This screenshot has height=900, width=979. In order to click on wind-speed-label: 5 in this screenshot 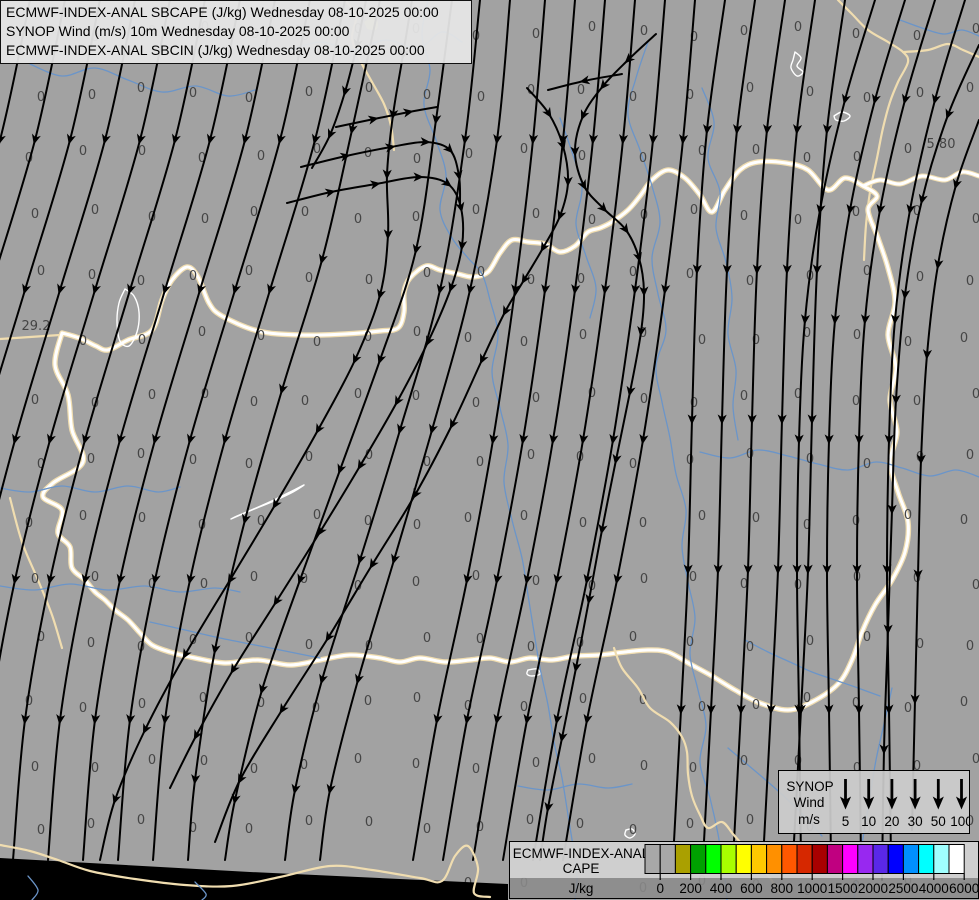, I will do `click(846, 821)`.